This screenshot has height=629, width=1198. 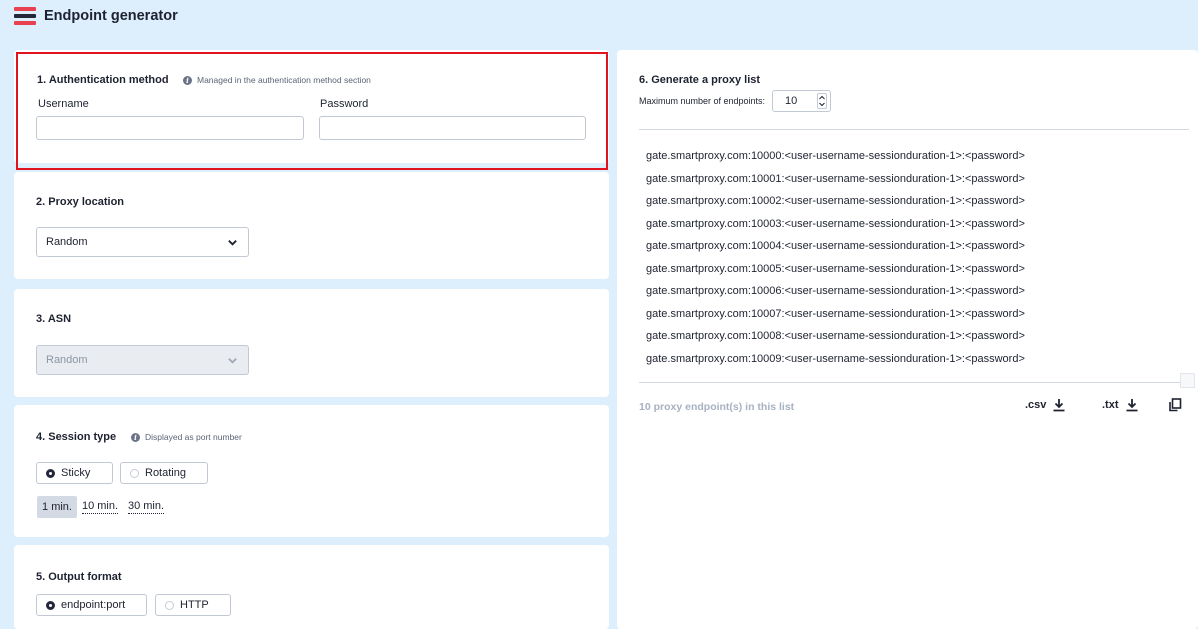 I want to click on app-header: Endpoint generator, so click(x=599, y=18).